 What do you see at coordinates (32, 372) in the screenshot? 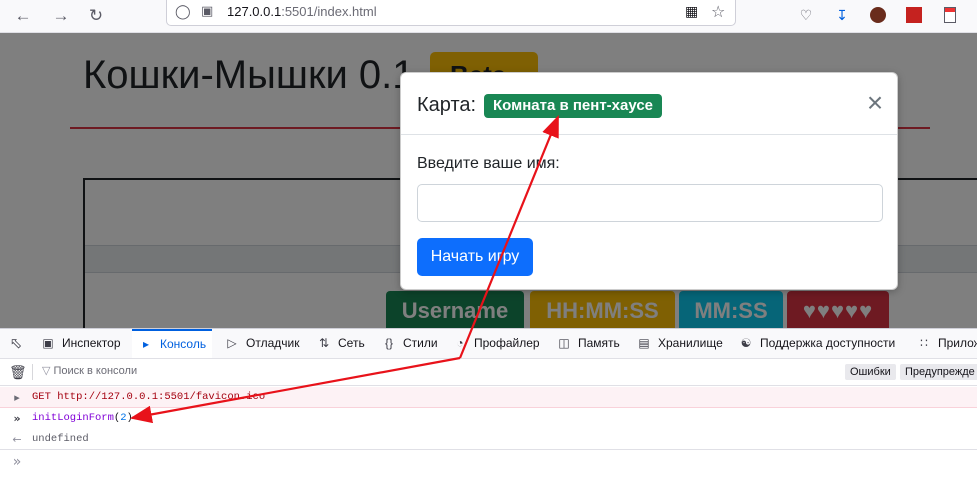
I see `filter-divider` at bounding box center [32, 372].